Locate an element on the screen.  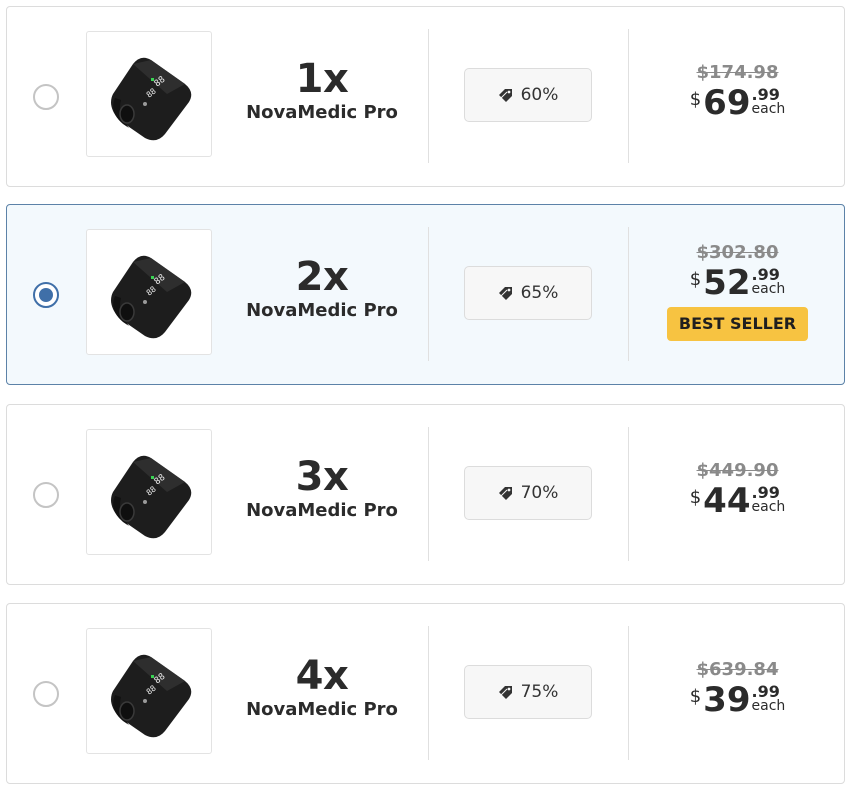
original-price: $449.90 is located at coordinates (737, 470).